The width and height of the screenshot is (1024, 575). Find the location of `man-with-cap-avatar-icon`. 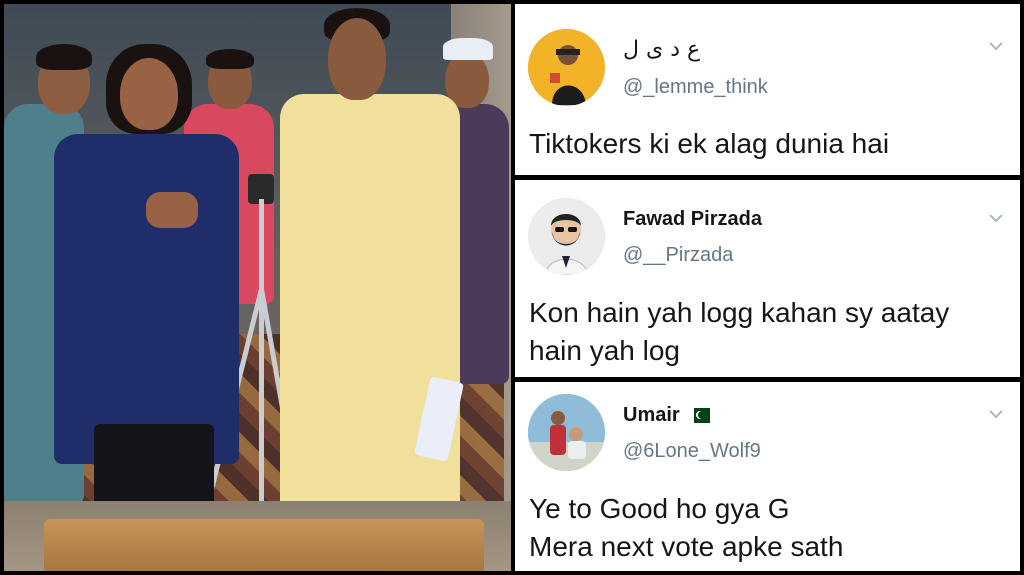

man-with-cap-avatar-icon is located at coordinates (566, 67).